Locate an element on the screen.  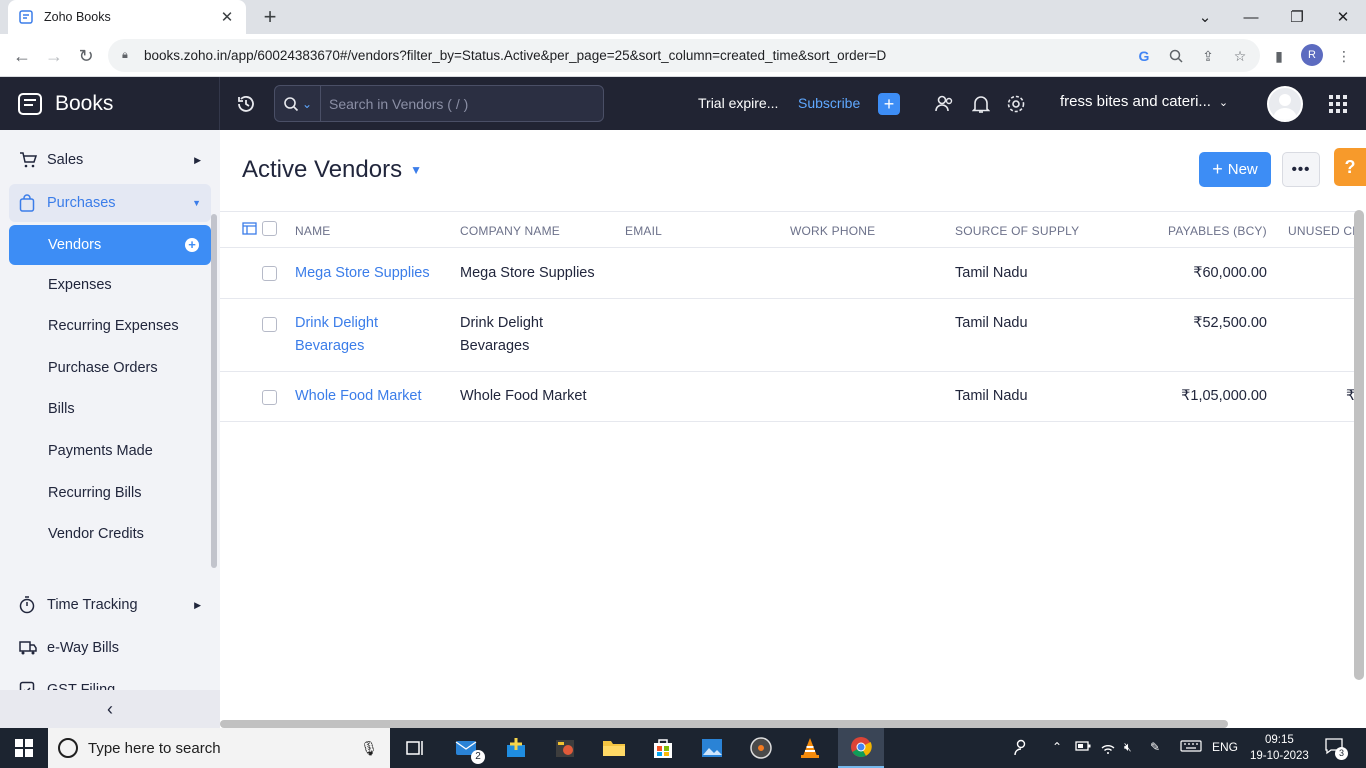
column-header-company: COMPANY NAME is located at coordinates (510, 231).